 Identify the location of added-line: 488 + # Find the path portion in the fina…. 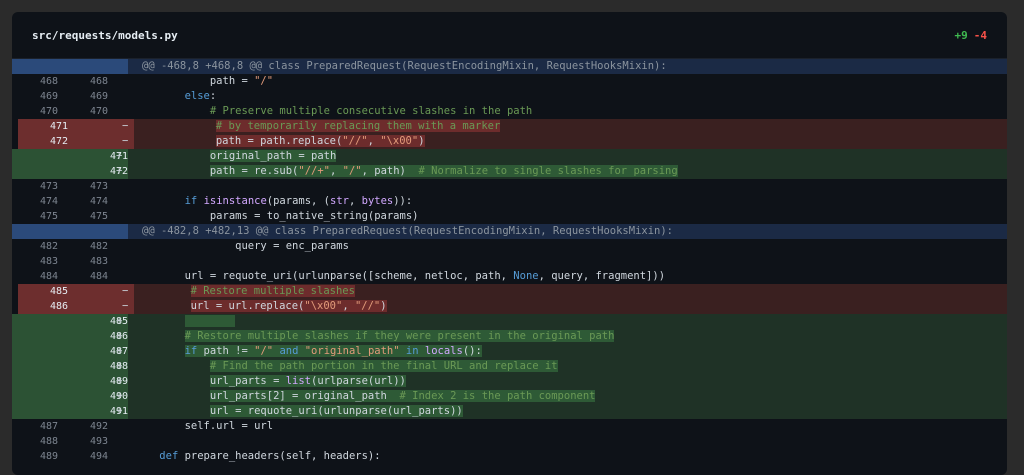
(509, 366).